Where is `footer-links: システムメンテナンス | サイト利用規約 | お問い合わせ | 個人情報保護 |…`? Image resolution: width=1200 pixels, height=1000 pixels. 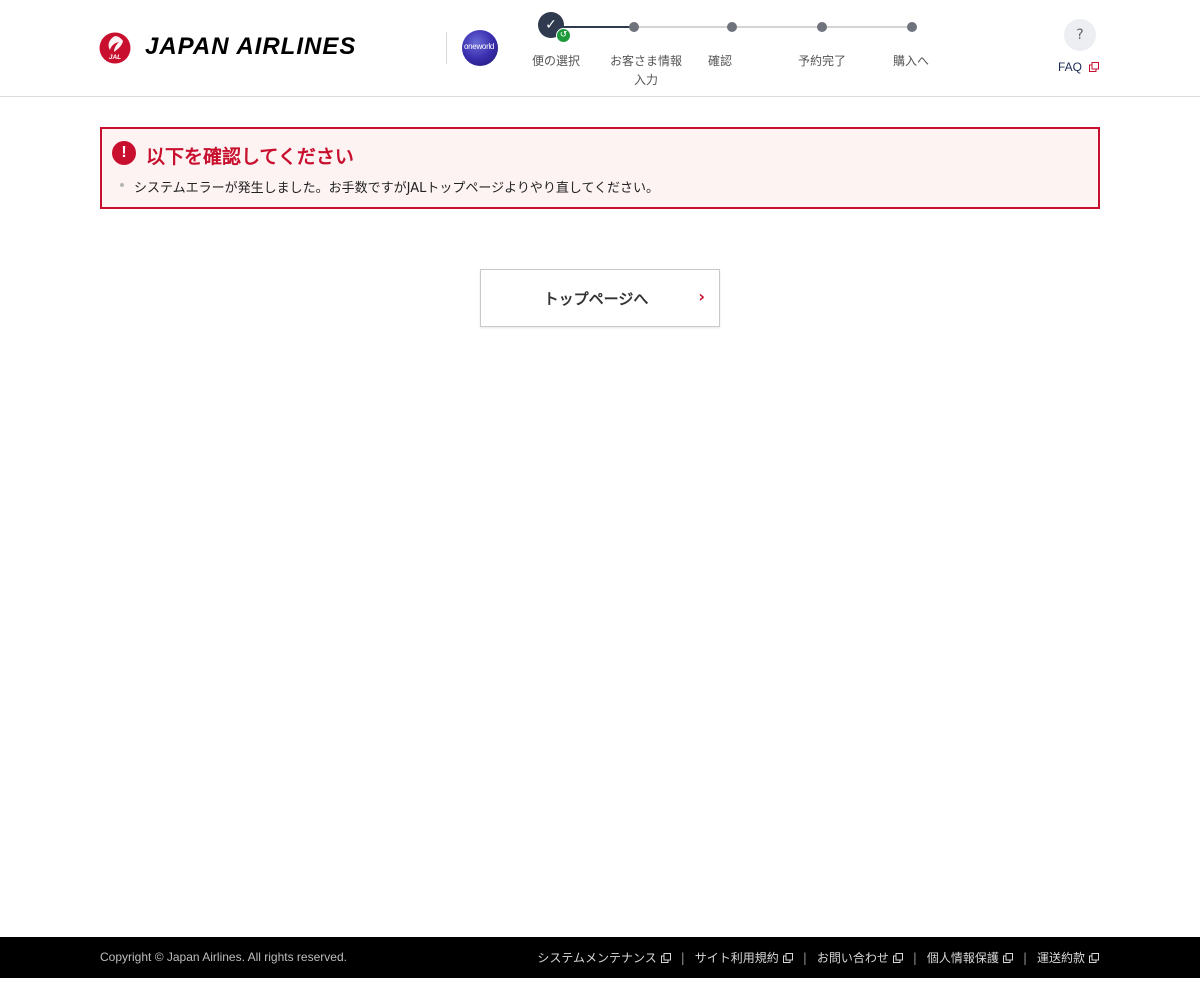
footer-links: システムメンテナンス | サイト利用規約 | お問い合わせ | 個人情報保護 |… is located at coordinates (818, 957).